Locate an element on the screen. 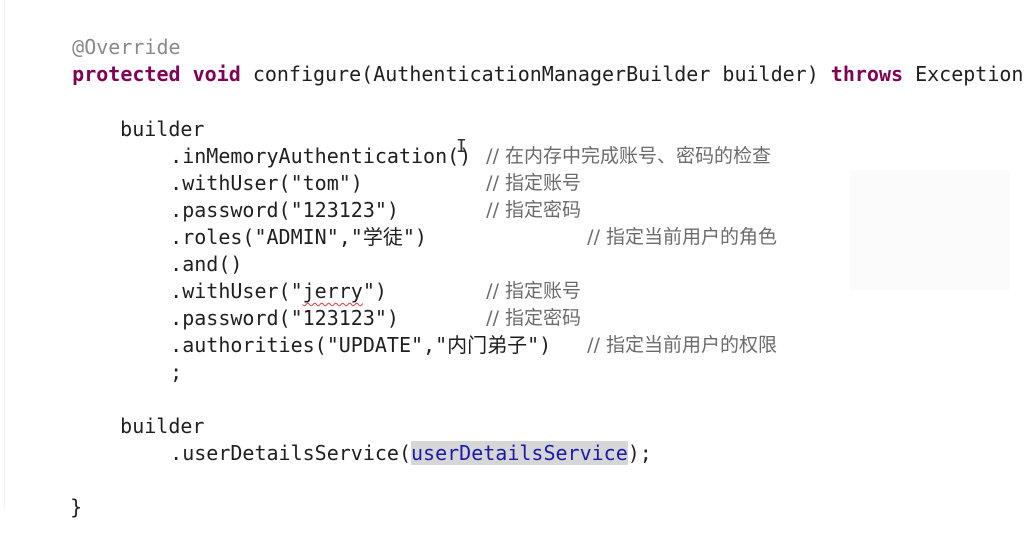 The image size is (1034, 546). semicolon-line: ; is located at coordinates (152, 358).